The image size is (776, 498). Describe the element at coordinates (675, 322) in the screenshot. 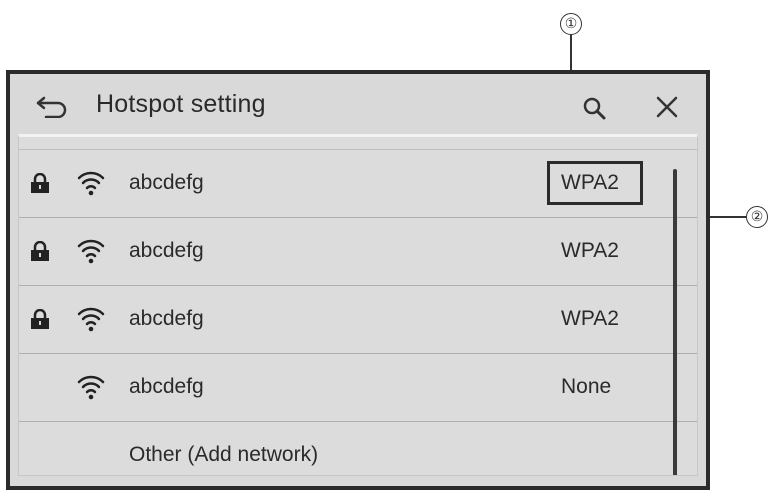

I see `scrollbar` at that location.